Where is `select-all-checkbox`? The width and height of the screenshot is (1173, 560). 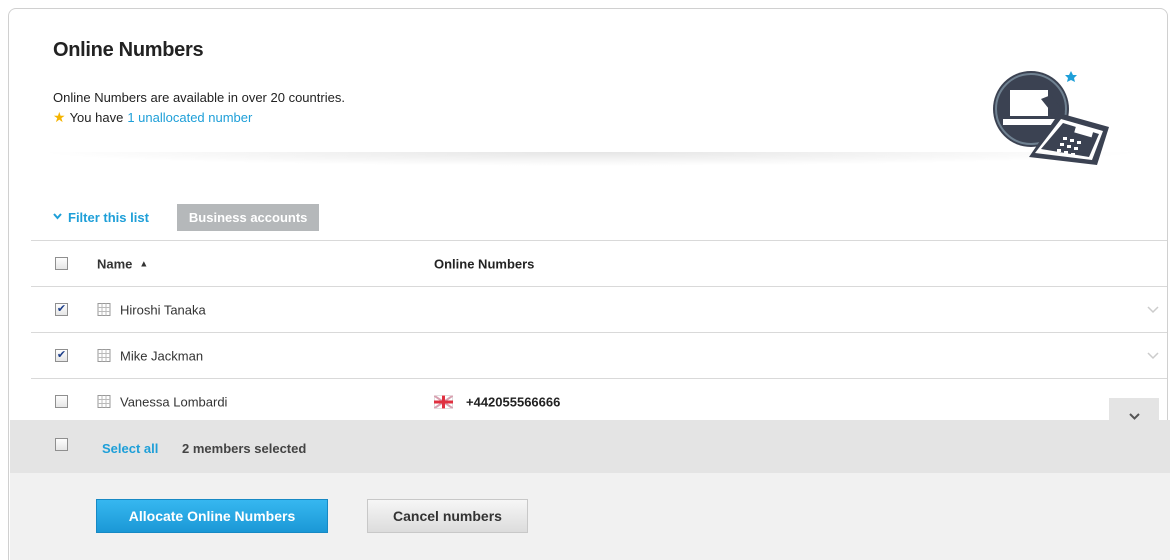 select-all-checkbox is located at coordinates (61, 444).